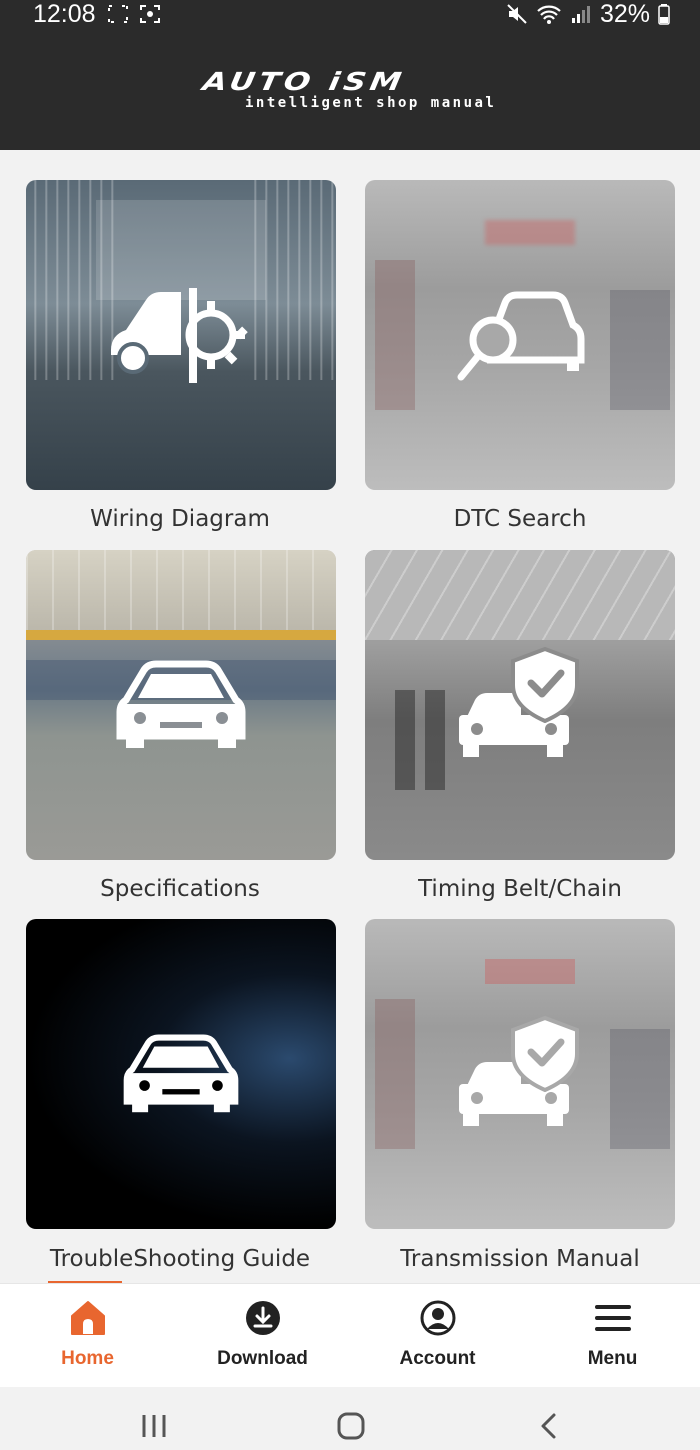 The height and width of the screenshot is (1450, 700). I want to click on tile-label: TroubleShooting Guide, so click(180, 1259).